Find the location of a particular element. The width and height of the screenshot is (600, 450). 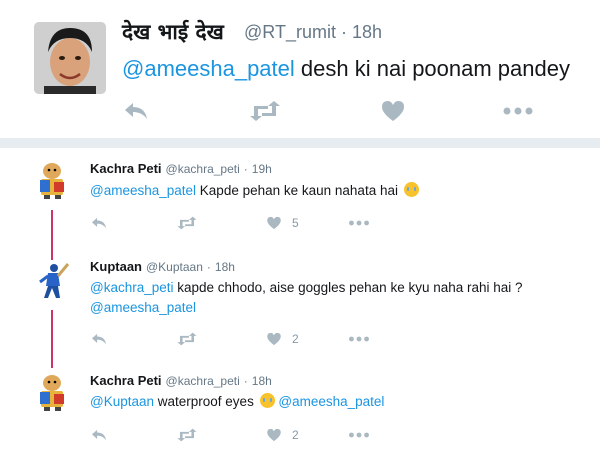

reply-header: Kachra Peti @kachra_peti · 18h is located at coordinates (181, 380).